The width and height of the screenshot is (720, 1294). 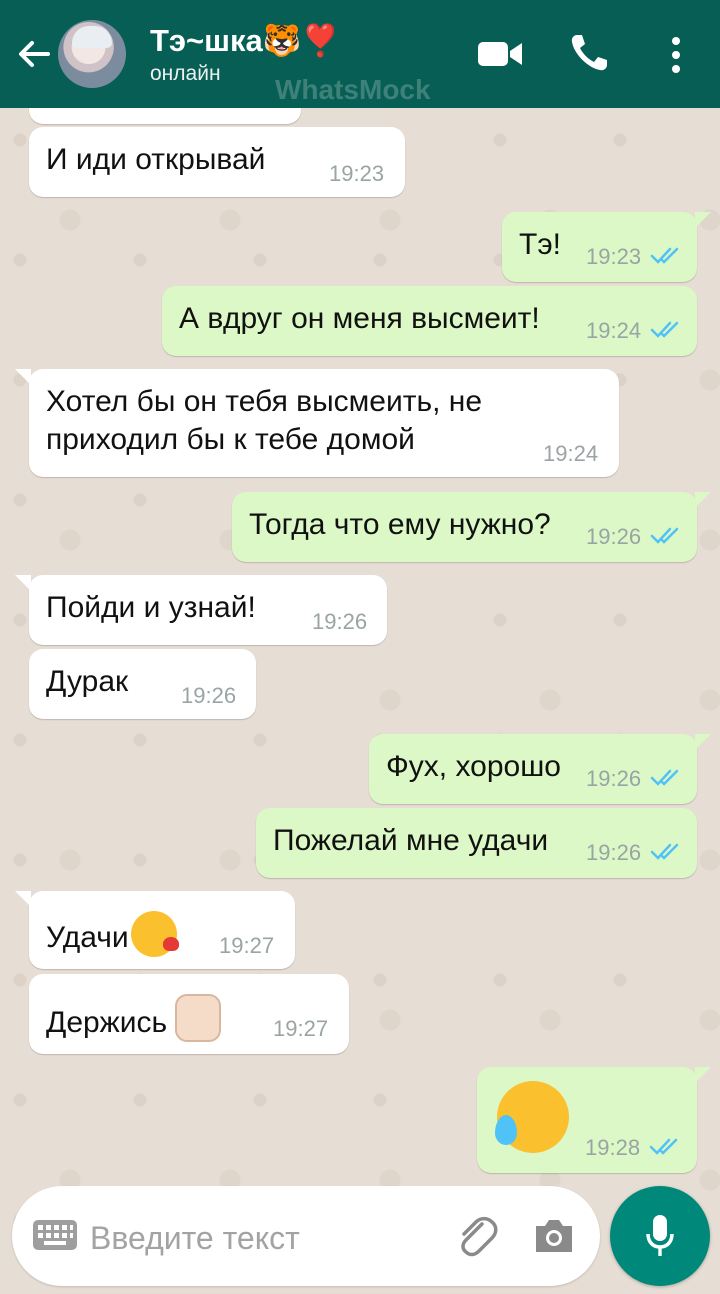 I want to click on message-time: 19:28, so click(x=613, y=1147).